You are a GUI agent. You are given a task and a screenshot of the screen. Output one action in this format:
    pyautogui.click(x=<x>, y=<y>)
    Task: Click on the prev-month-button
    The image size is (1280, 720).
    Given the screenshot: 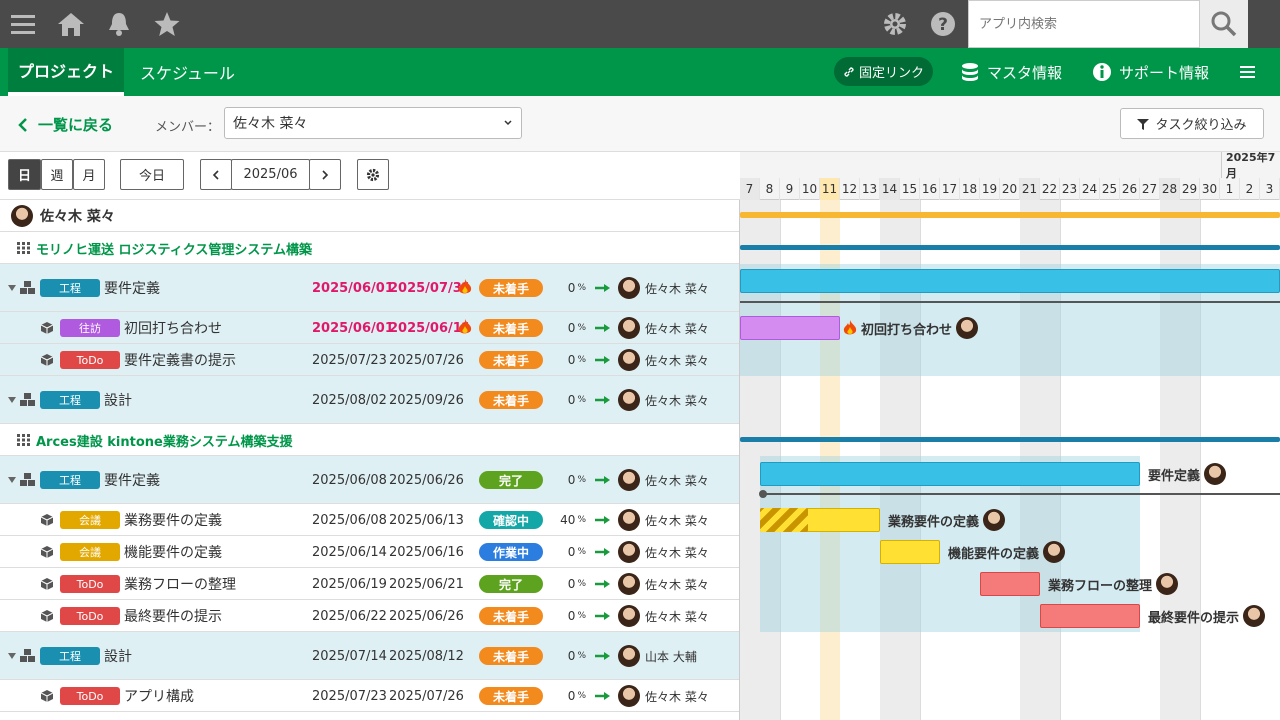 What is the action you would take?
    pyautogui.click(x=216, y=174)
    